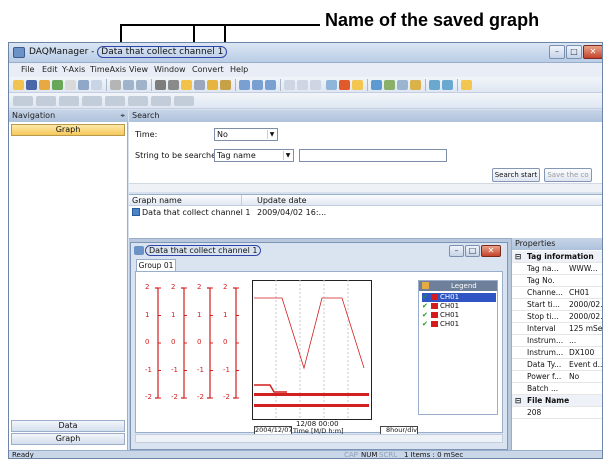  Describe the element at coordinates (319, 438) in the screenshot. I see `graph-horizontal-scrollbar` at that location.